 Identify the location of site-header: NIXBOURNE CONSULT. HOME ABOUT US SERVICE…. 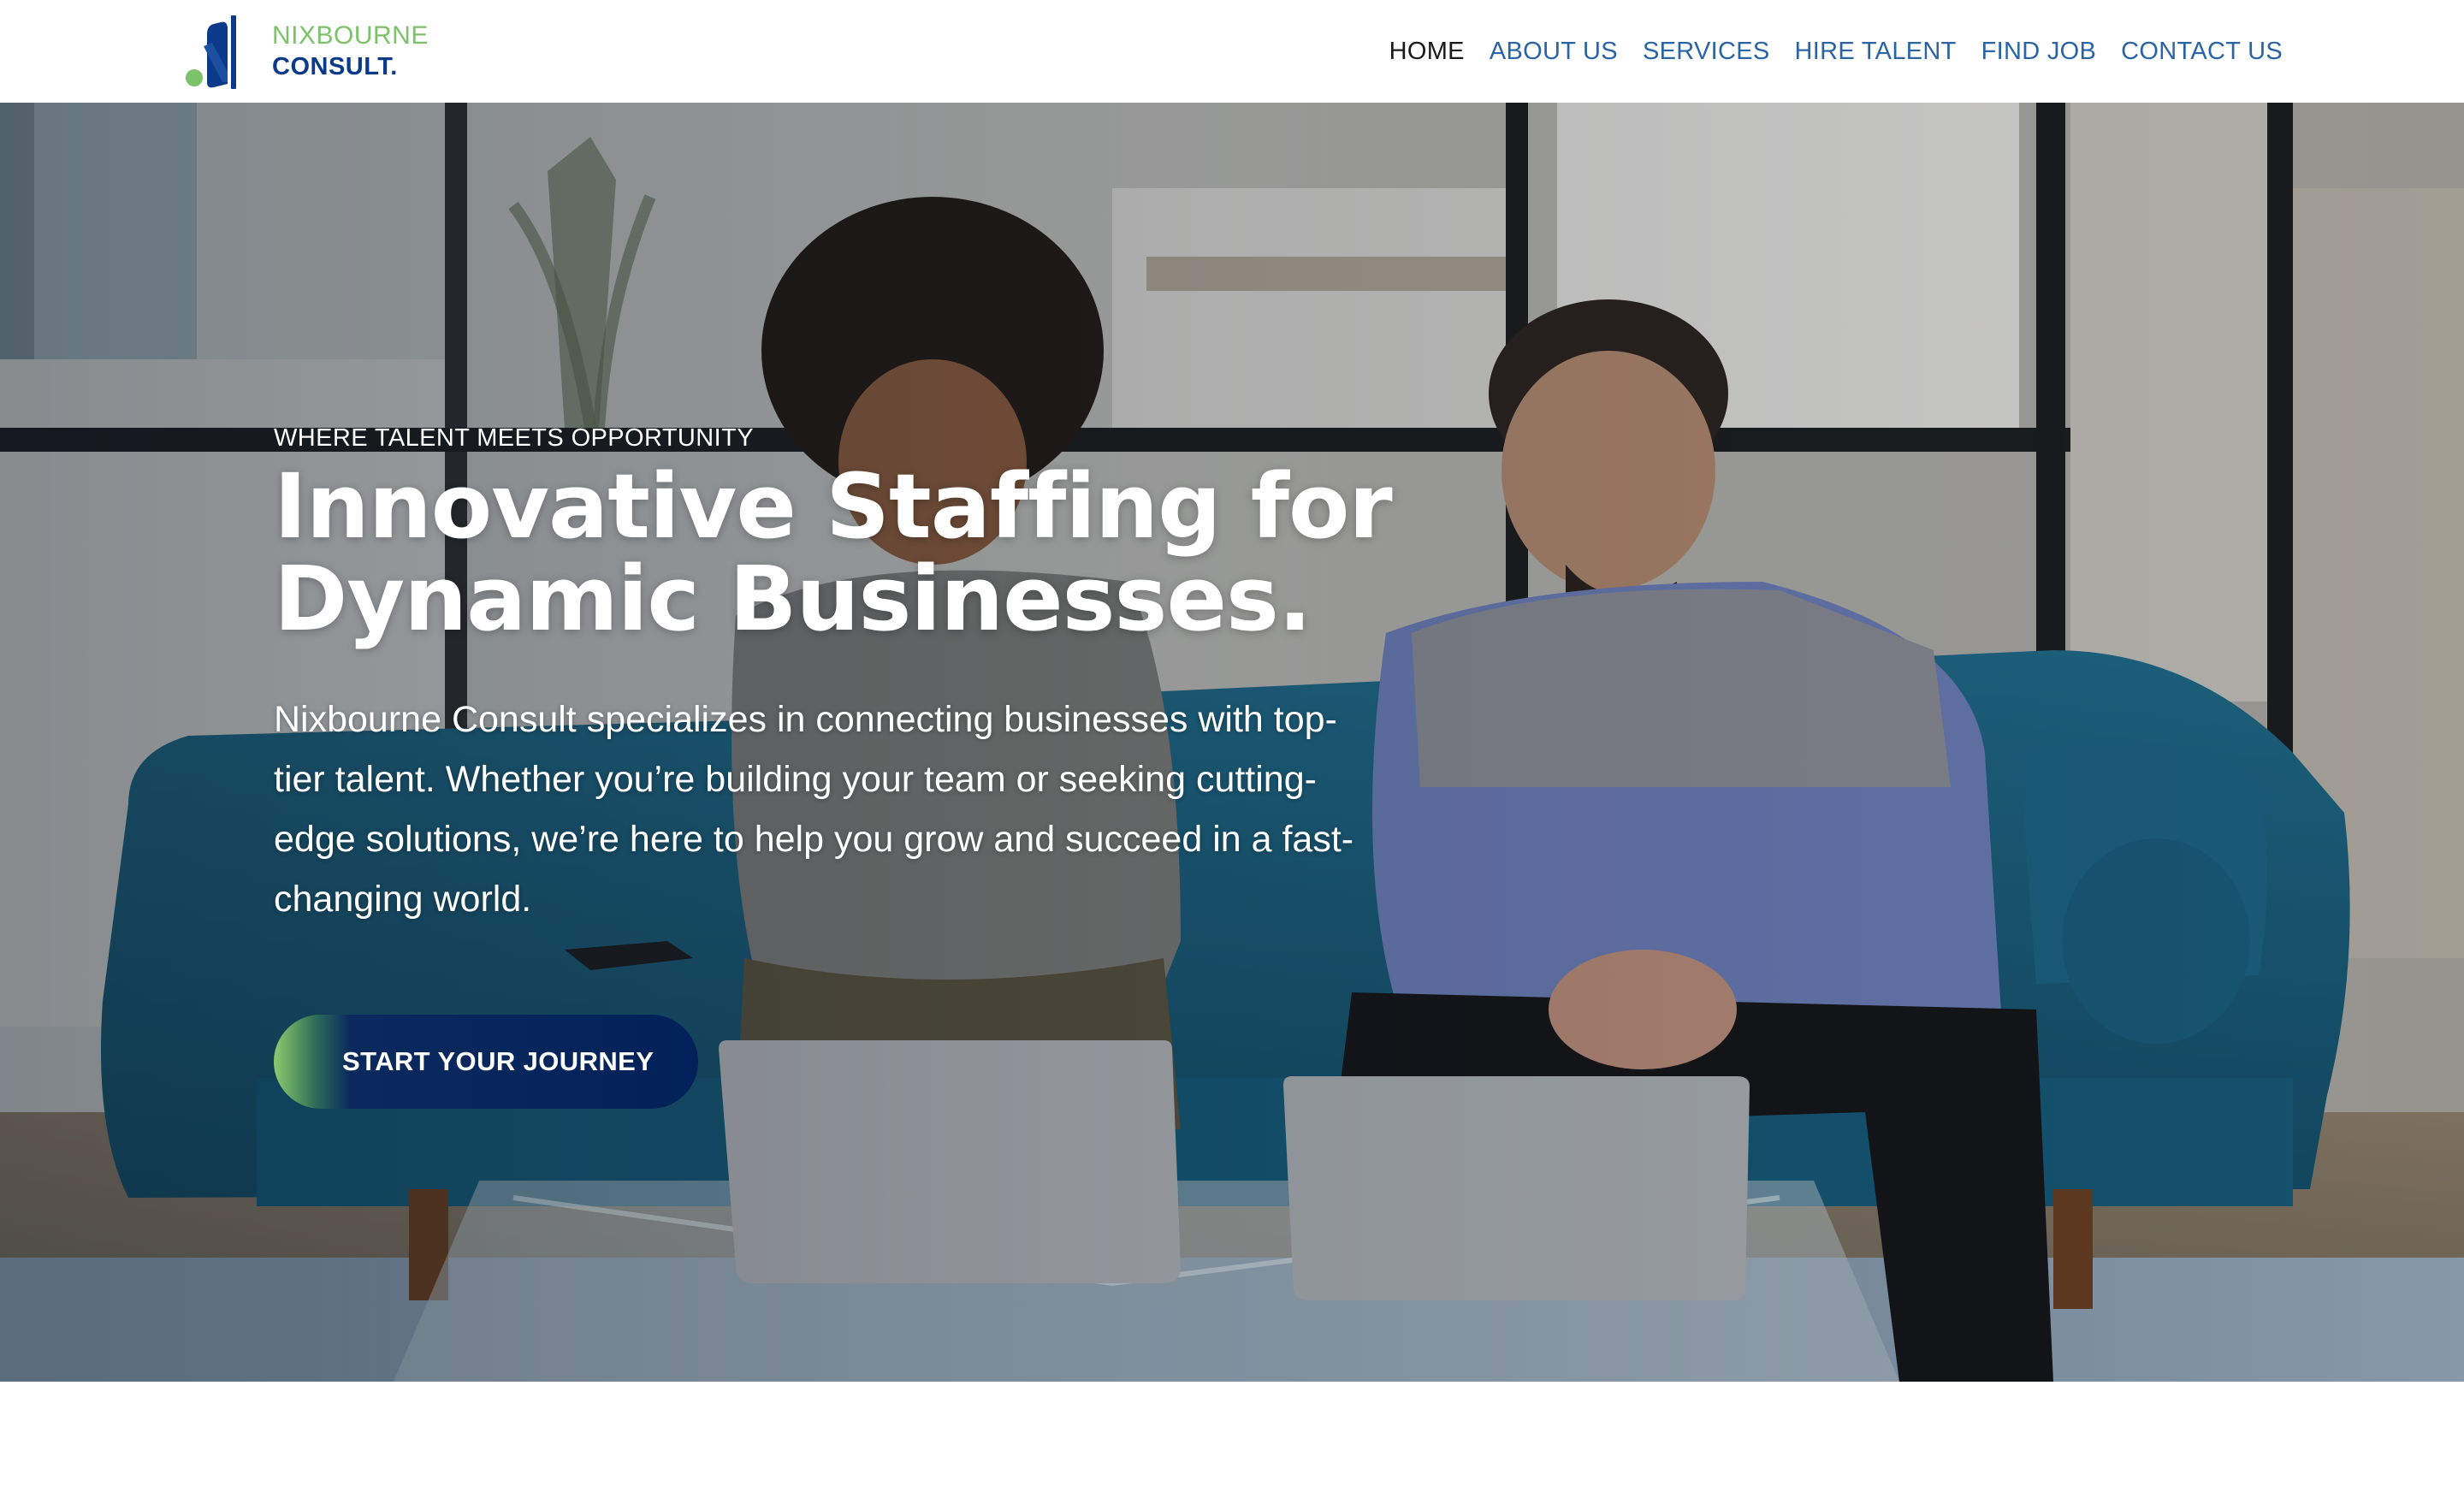
(1232, 51).